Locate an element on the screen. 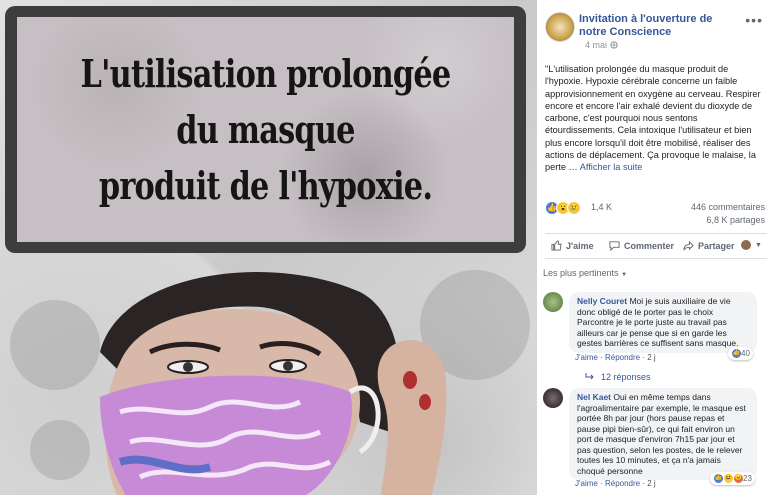  reply-arrow-icon is located at coordinates (589, 376).